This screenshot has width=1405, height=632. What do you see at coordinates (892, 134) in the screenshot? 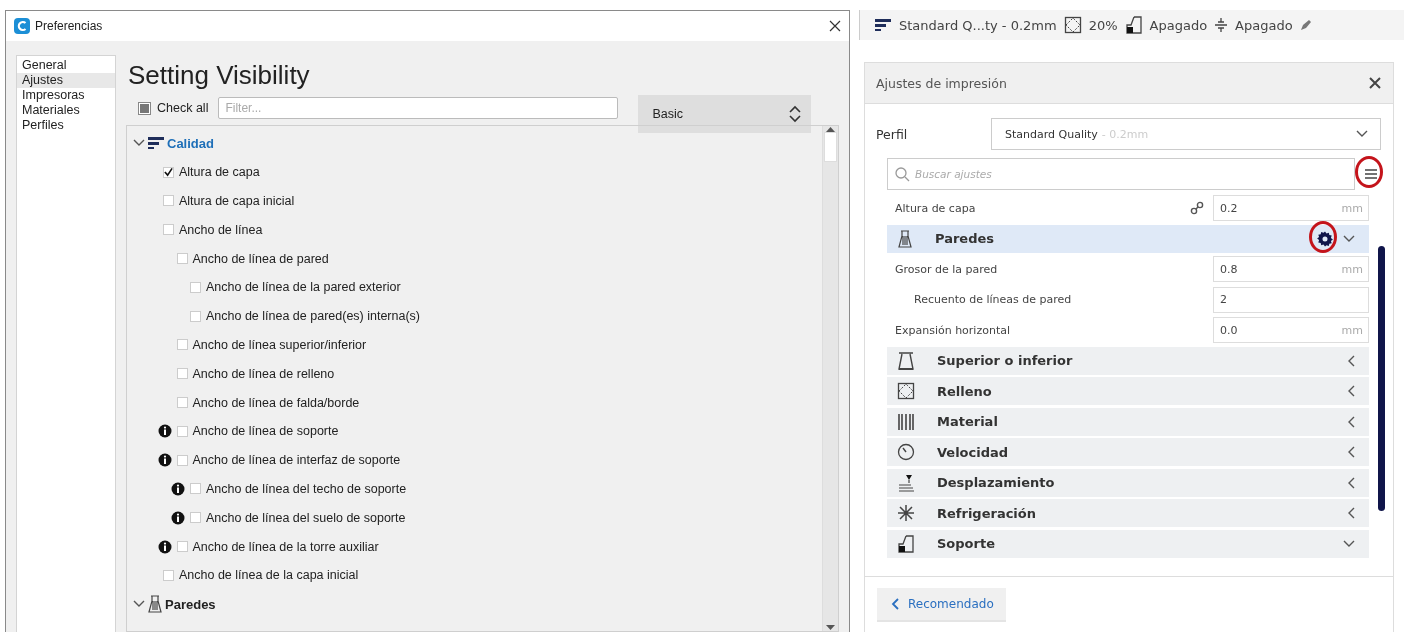
I see `profile-label: Perfil` at bounding box center [892, 134].